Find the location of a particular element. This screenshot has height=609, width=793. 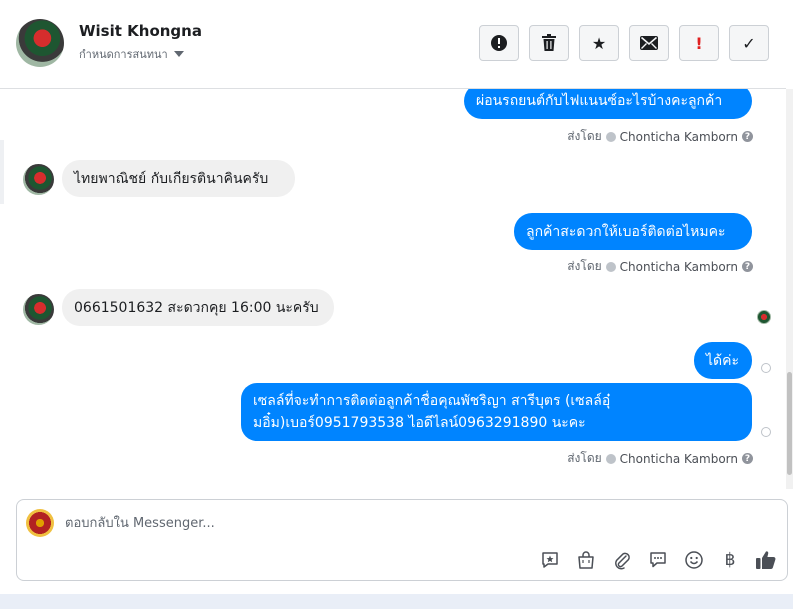

exclamation-icon: ! is located at coordinates (699, 43).